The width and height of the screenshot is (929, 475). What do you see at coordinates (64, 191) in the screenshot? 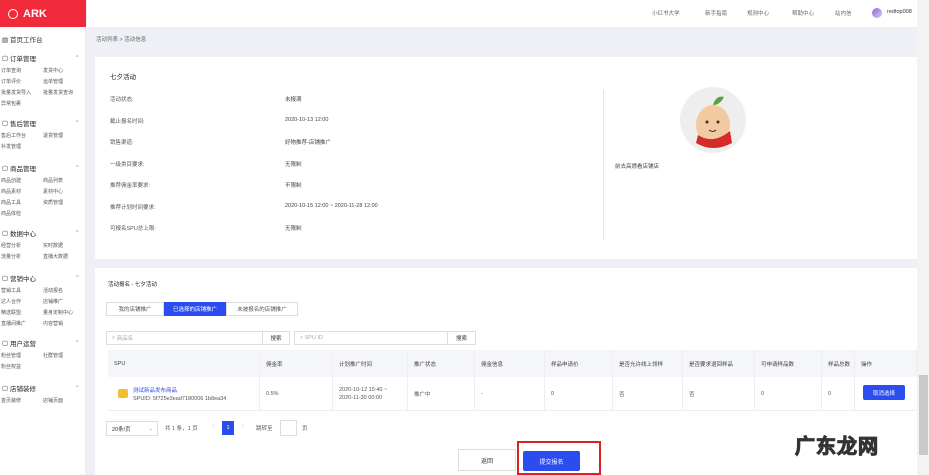
I see `sidebar-item: 素材中心` at bounding box center [64, 191].